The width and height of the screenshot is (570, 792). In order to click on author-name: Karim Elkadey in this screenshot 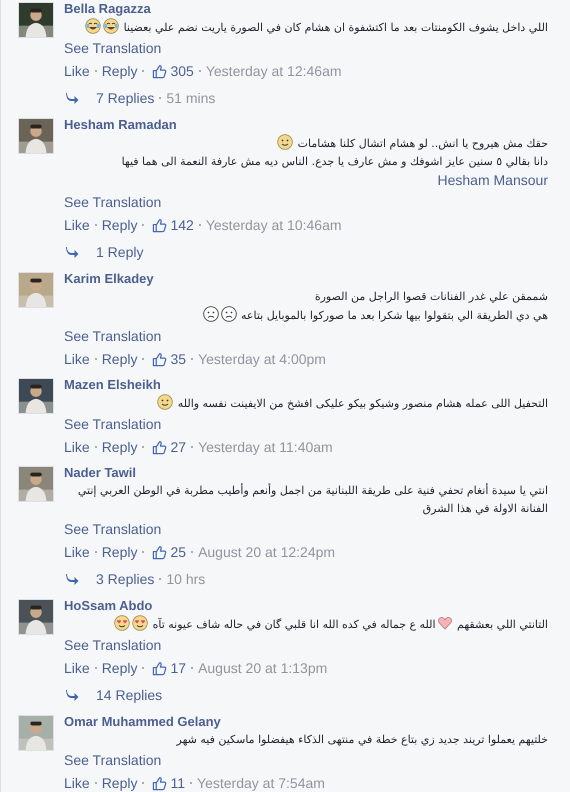, I will do `click(109, 279)`.